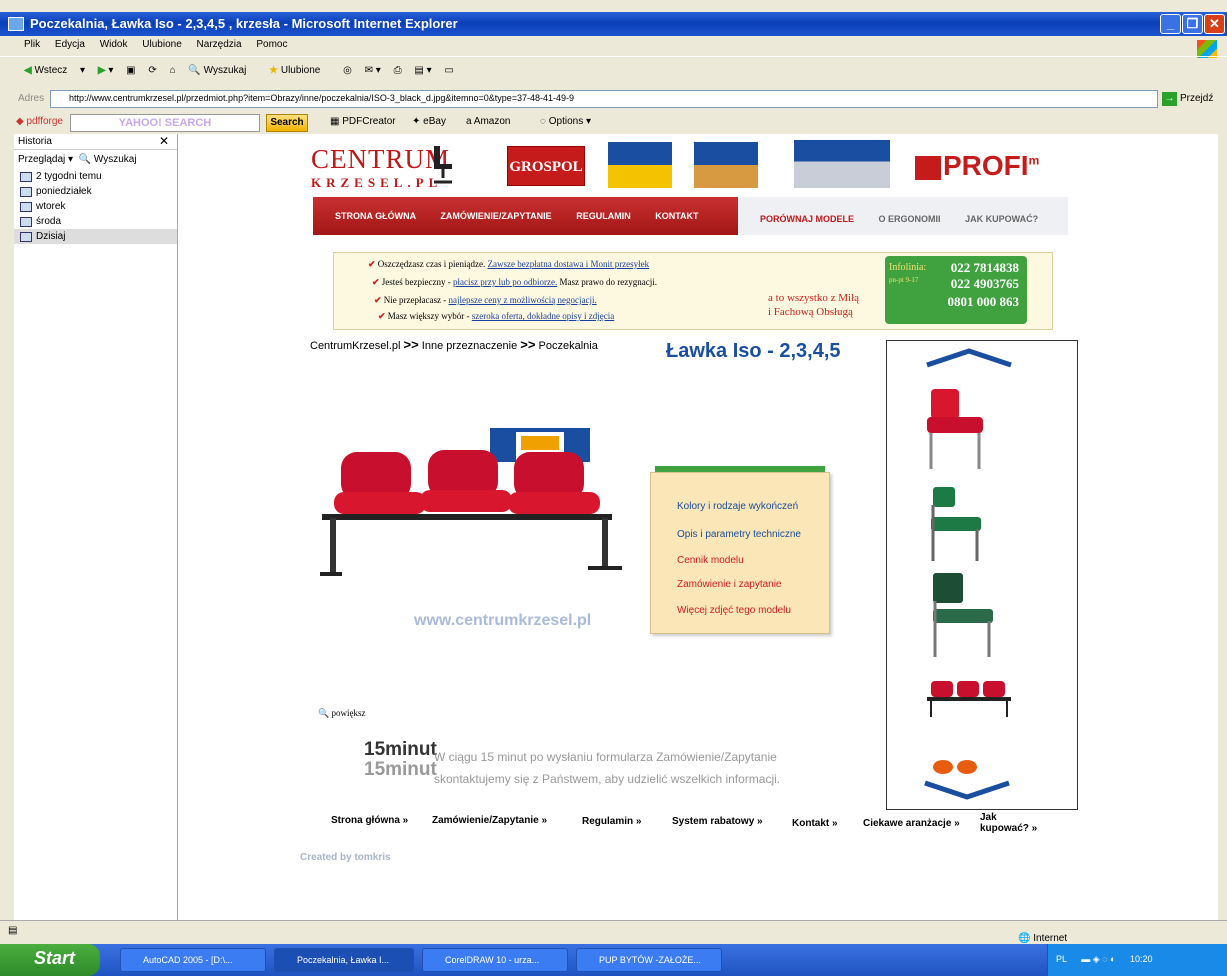  Describe the element at coordinates (1061, 959) in the screenshot. I see `language-indicator: PL` at that location.